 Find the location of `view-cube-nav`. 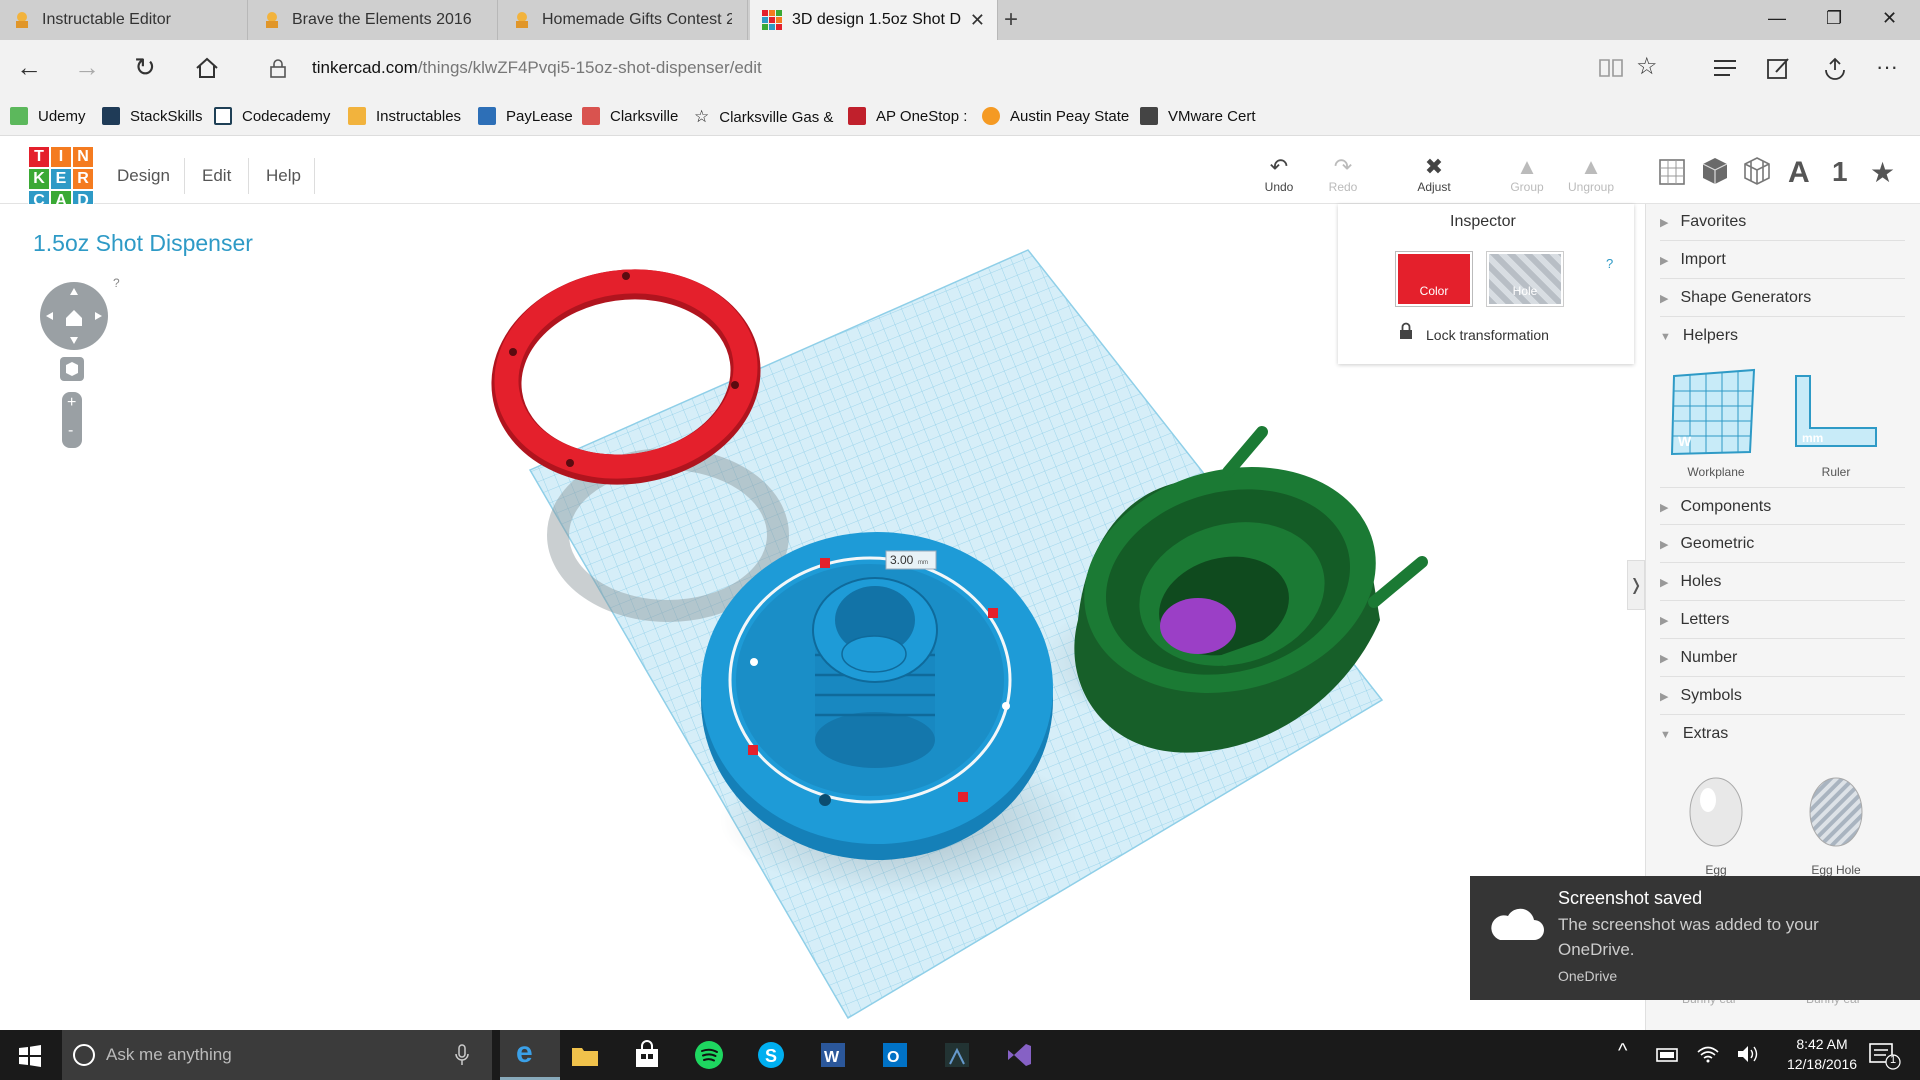

view-cube-nav is located at coordinates (74, 316).